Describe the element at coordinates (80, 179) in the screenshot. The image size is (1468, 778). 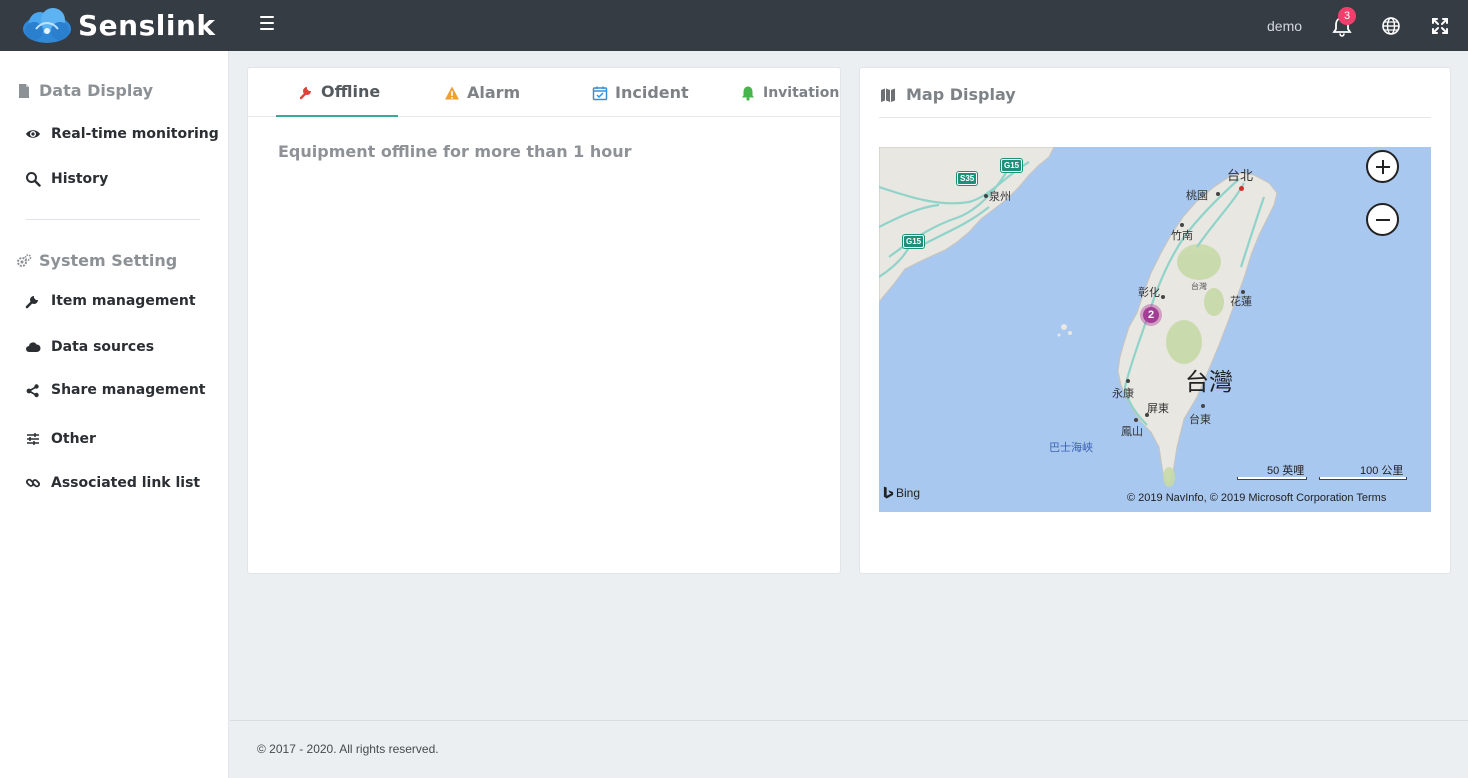
I see `sidebar-item-label: History` at that location.